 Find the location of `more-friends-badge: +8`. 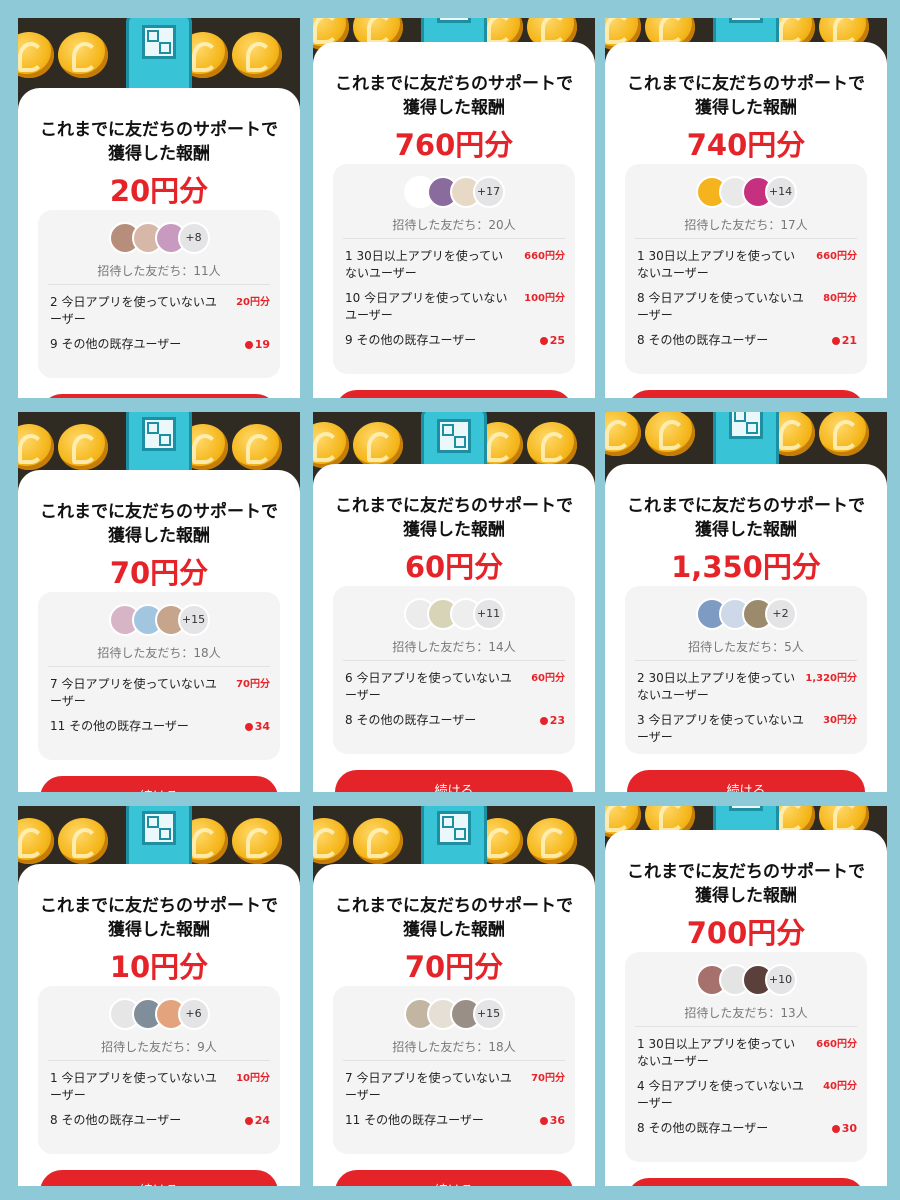

more-friends-badge: +8 is located at coordinates (193, 238).